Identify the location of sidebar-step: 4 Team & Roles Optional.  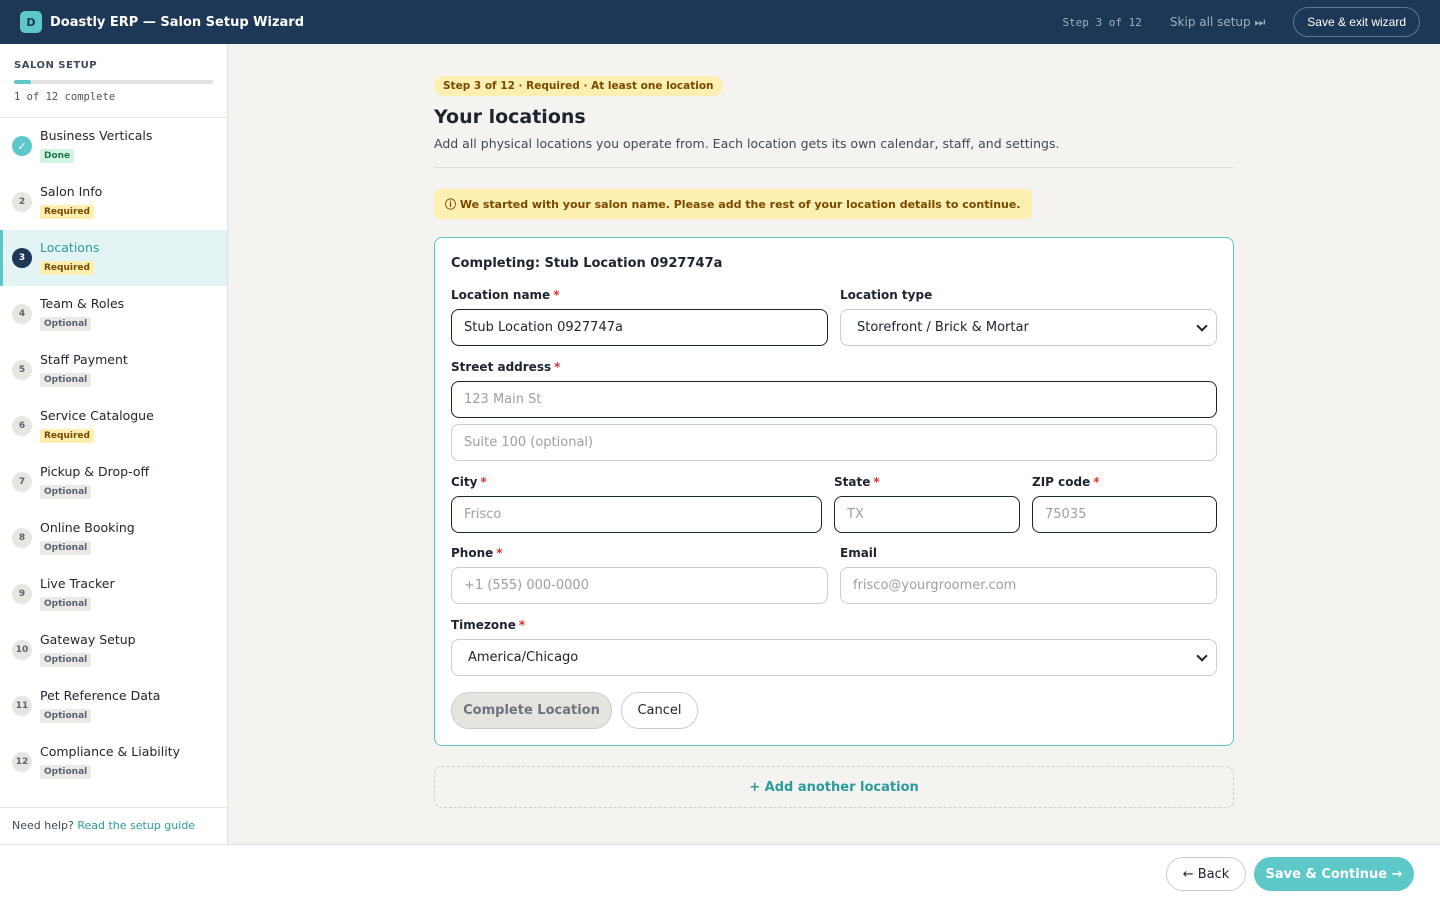
(113, 314).